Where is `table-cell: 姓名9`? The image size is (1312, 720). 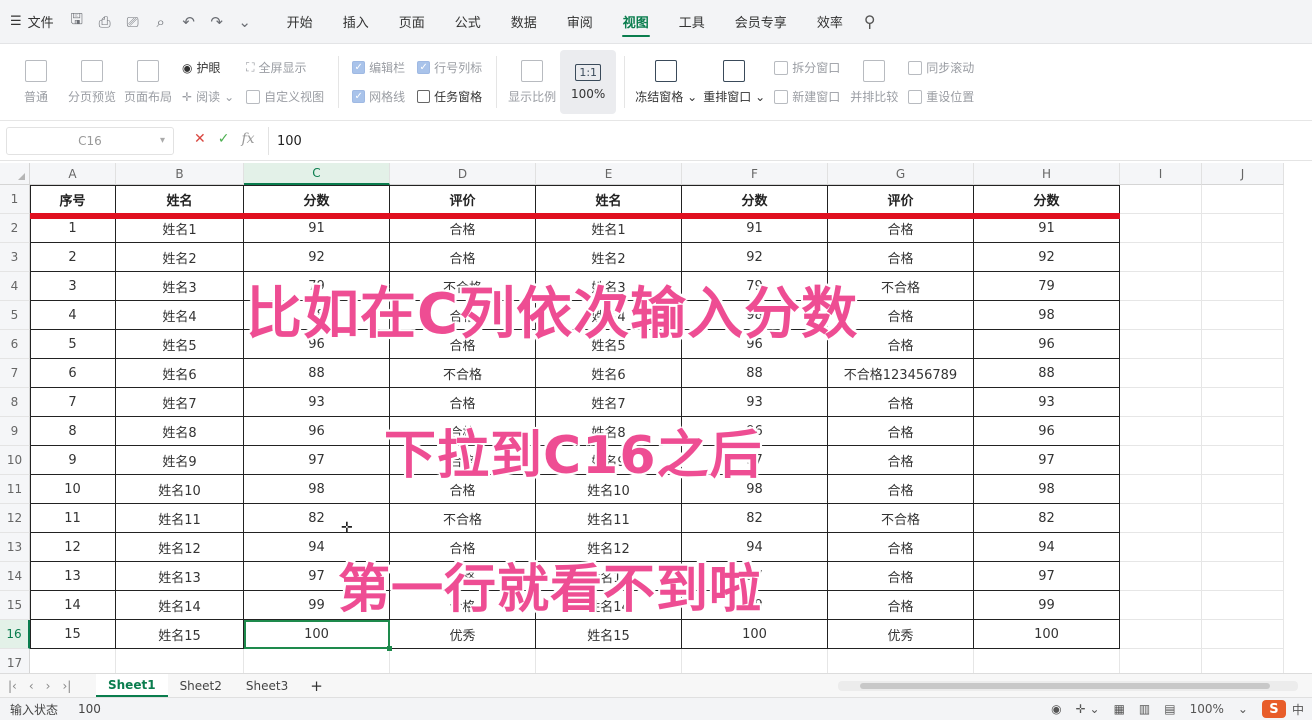
table-cell: 姓名9 is located at coordinates (180, 460).